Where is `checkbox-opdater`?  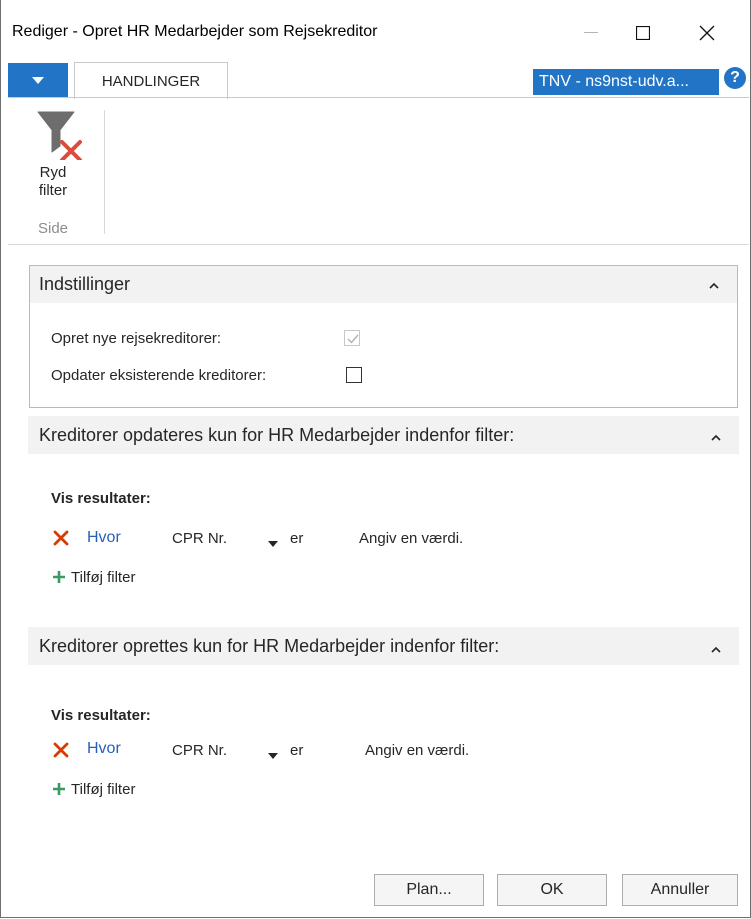 checkbox-opdater is located at coordinates (354, 375).